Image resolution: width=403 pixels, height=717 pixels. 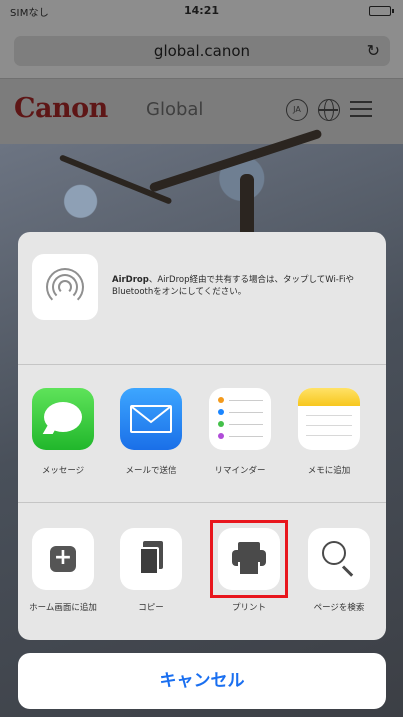 I want to click on print-highlight, so click(x=249, y=559).